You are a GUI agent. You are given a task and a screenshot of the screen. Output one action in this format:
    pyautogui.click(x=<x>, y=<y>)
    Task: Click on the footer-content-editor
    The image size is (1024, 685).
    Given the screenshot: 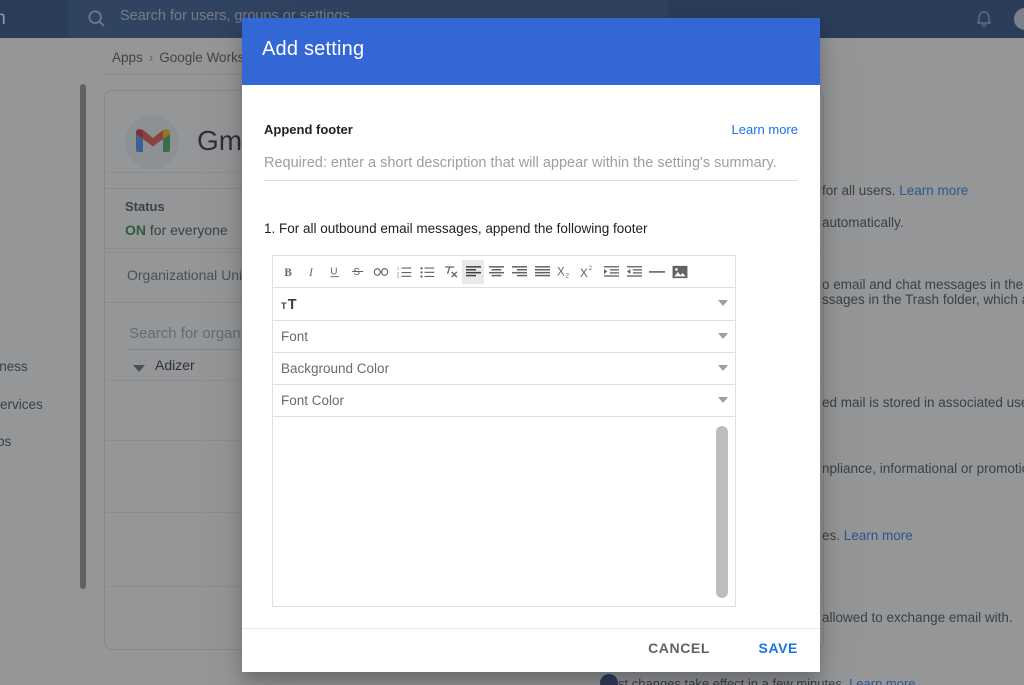 What is the action you would take?
    pyautogui.click(x=504, y=512)
    